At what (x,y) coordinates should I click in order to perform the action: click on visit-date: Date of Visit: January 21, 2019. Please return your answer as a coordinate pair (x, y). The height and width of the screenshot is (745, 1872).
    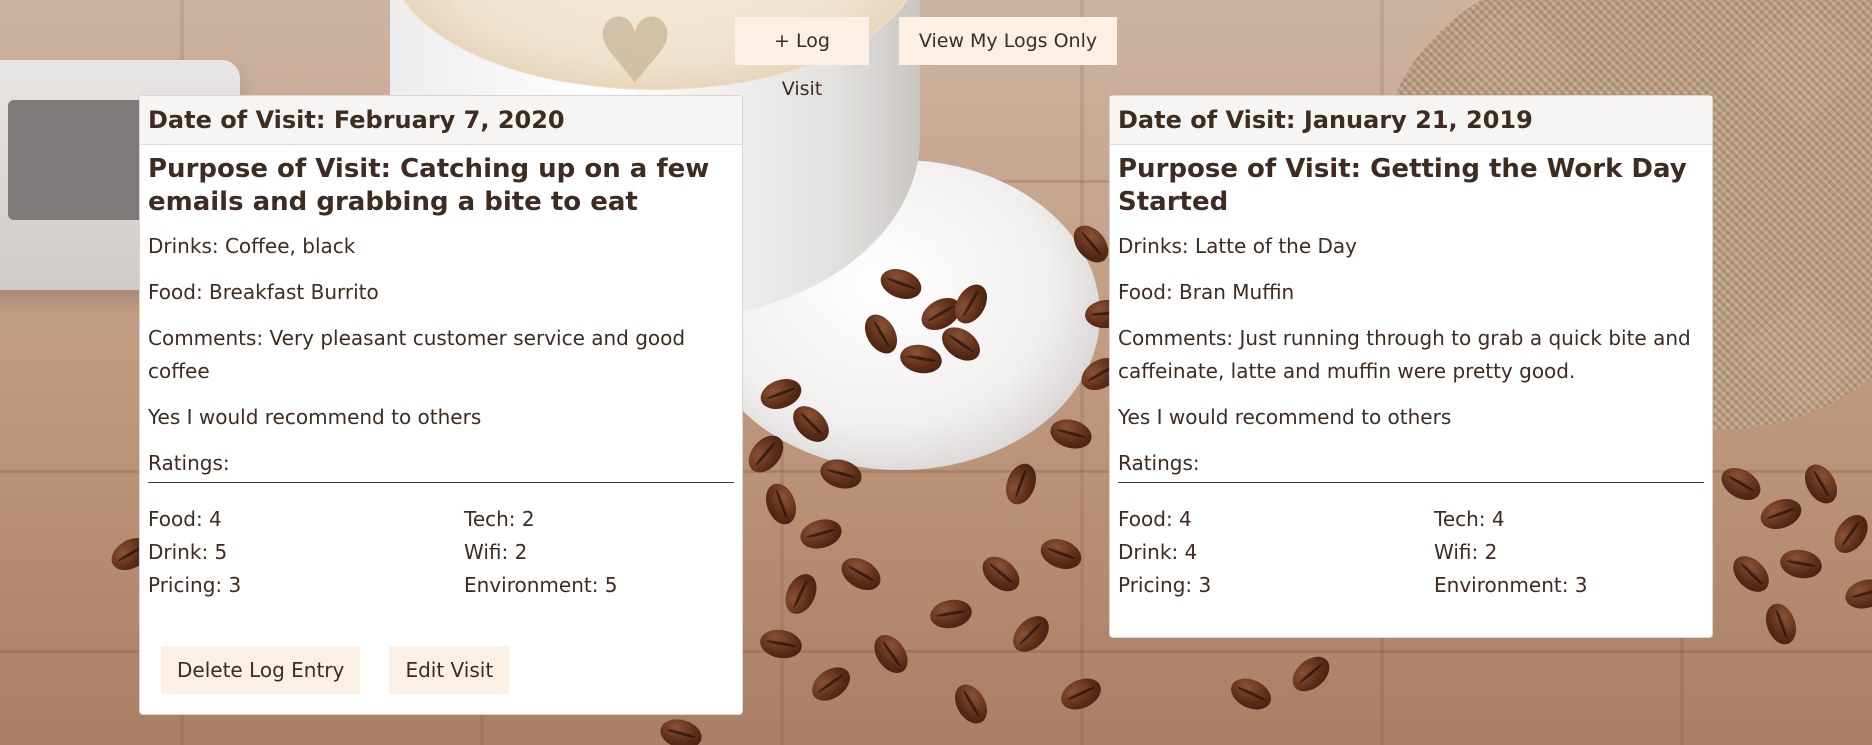
    Looking at the image, I should click on (1411, 120).